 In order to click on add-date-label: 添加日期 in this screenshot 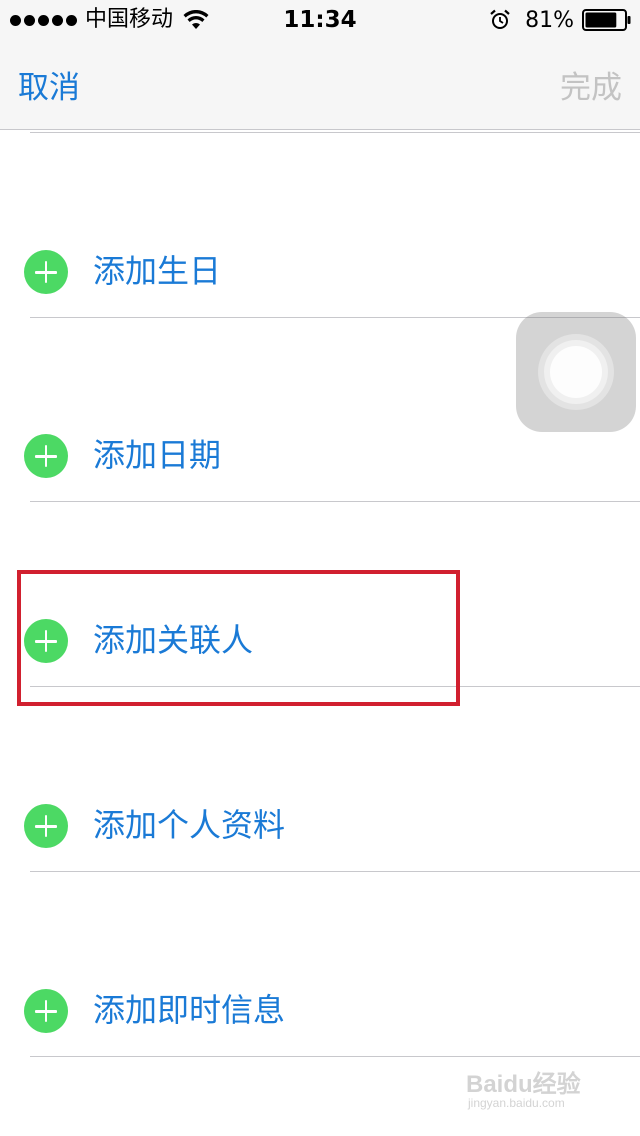, I will do `click(157, 455)`.